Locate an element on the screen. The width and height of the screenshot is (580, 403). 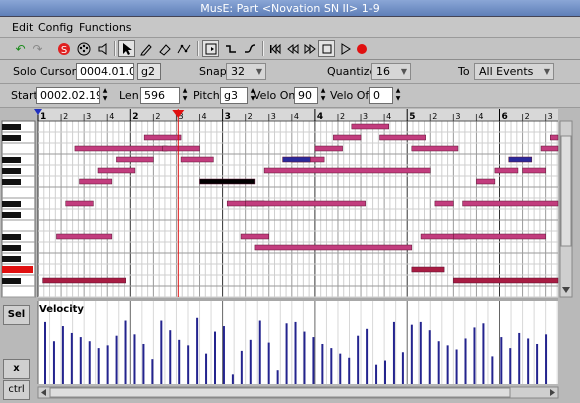
pointer-tool is located at coordinates (126, 48).